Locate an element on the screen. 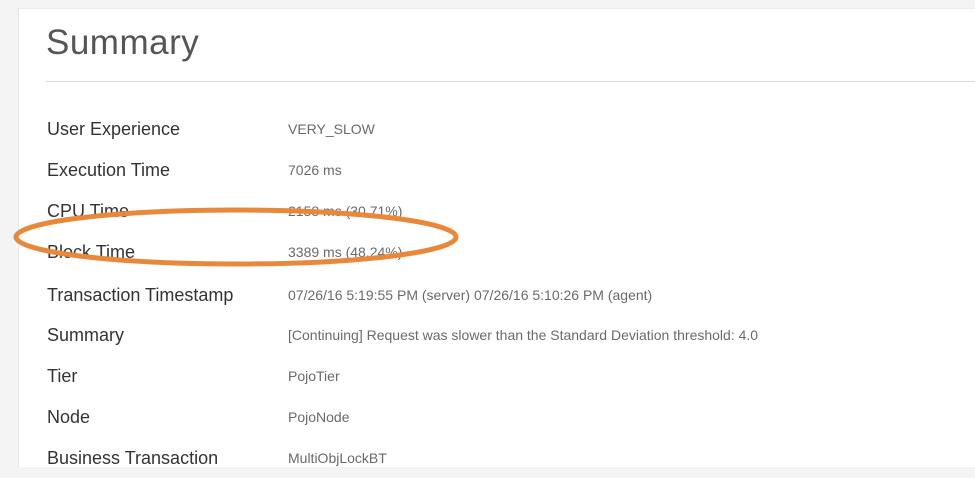 The width and height of the screenshot is (975, 478). row-label: Transaction Timestamp is located at coordinates (140, 295).